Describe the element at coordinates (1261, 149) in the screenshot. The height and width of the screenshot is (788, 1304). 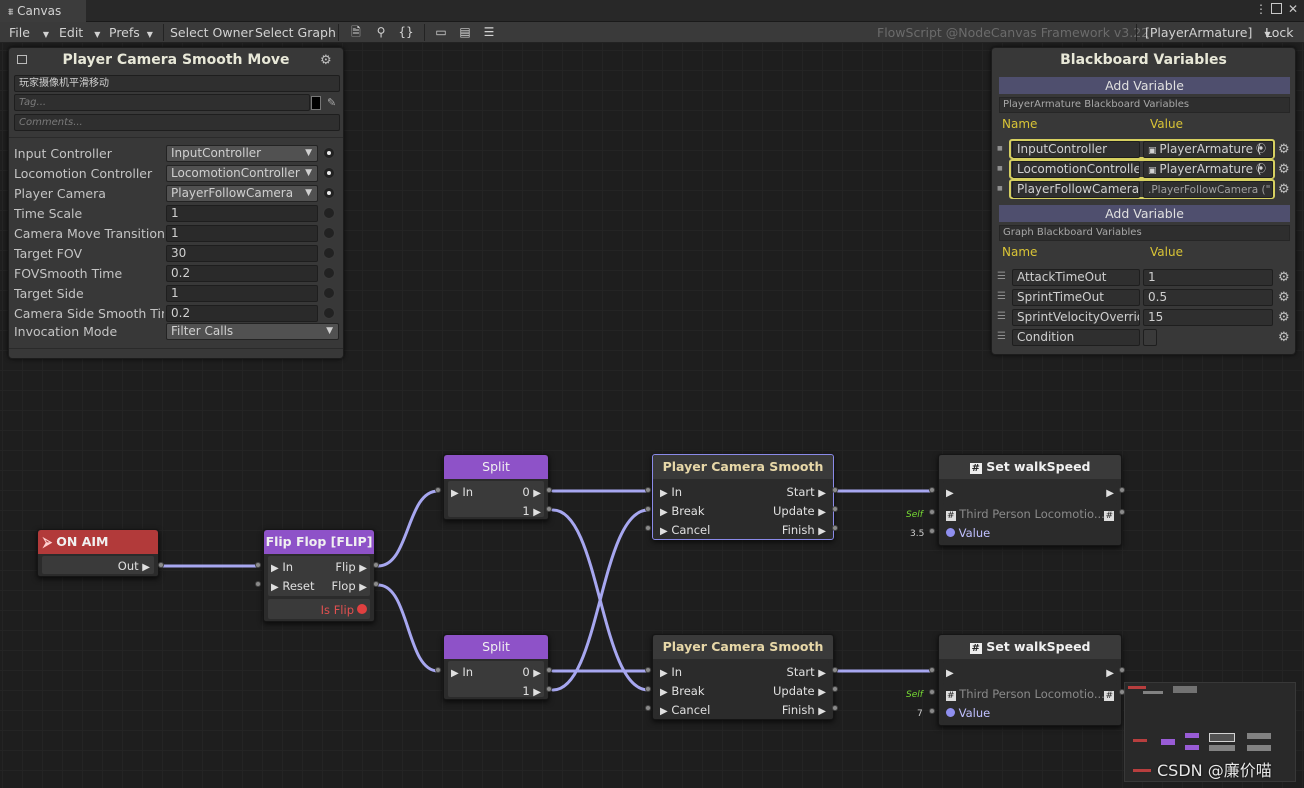
I see `target-picker-icon: ⦿` at that location.